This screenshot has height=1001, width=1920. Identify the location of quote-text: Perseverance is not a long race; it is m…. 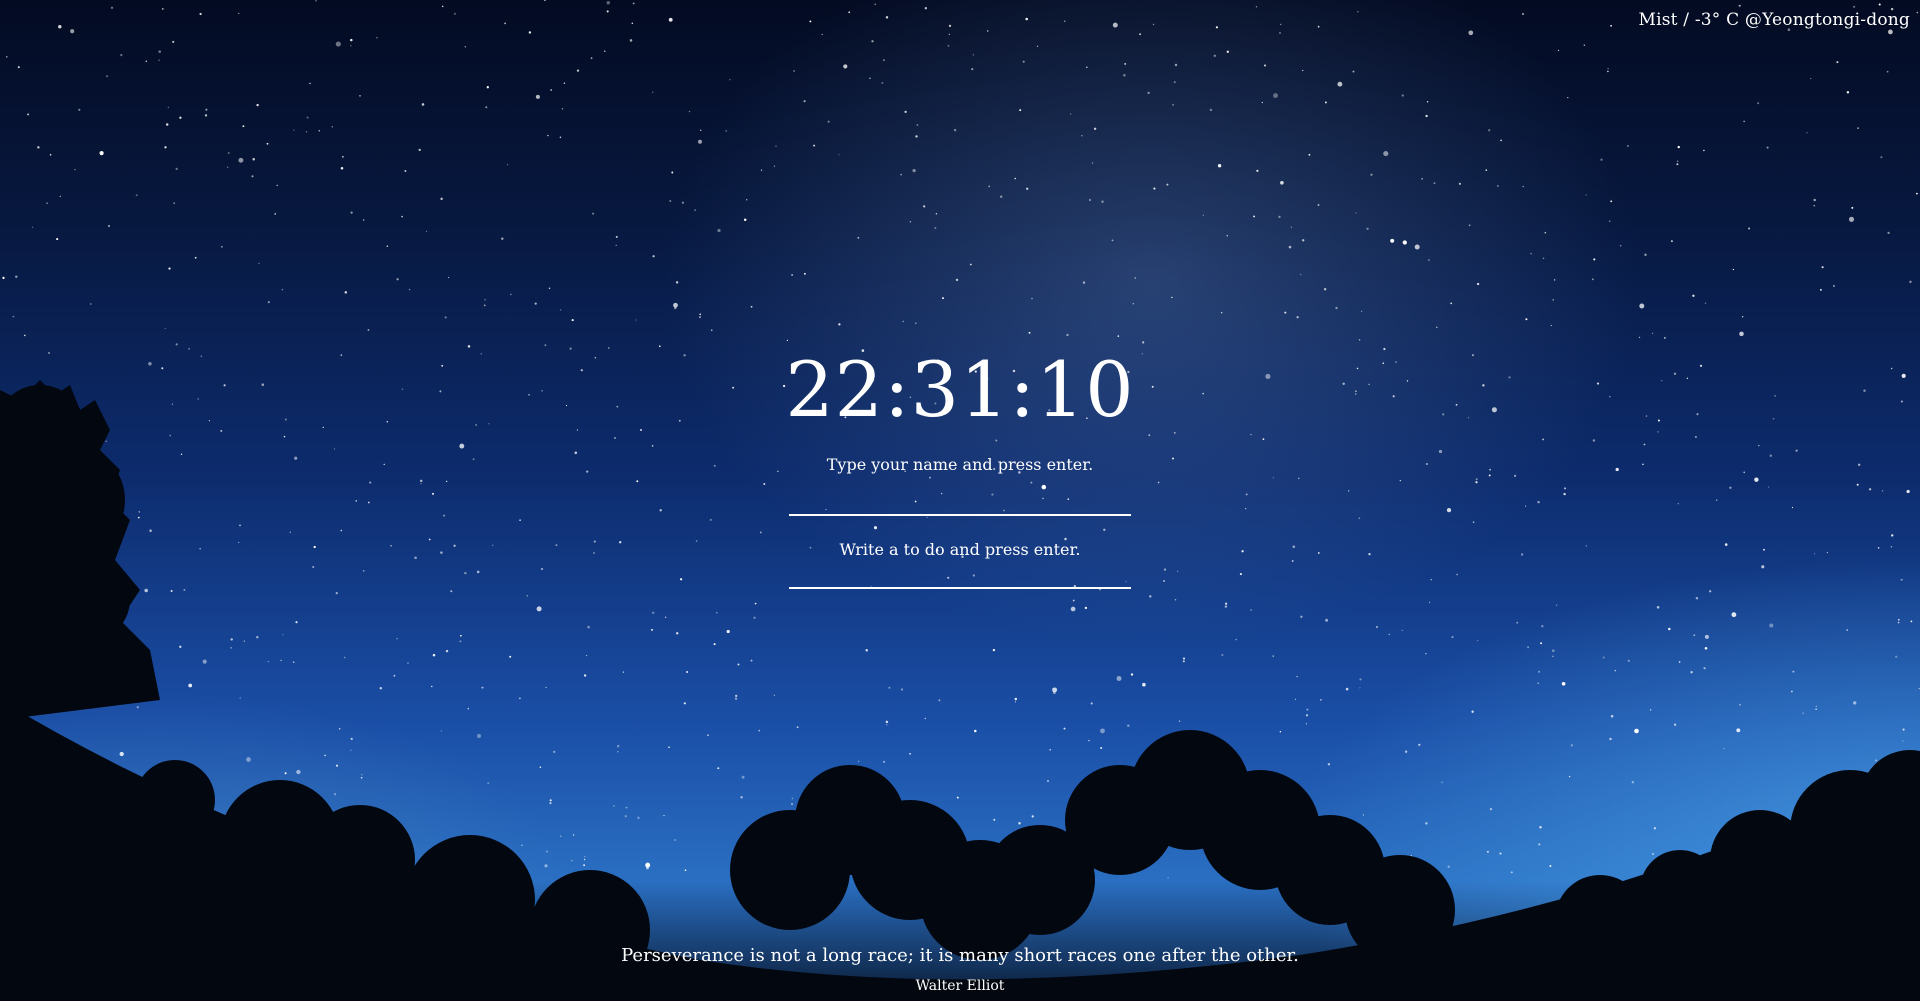
(960, 955).